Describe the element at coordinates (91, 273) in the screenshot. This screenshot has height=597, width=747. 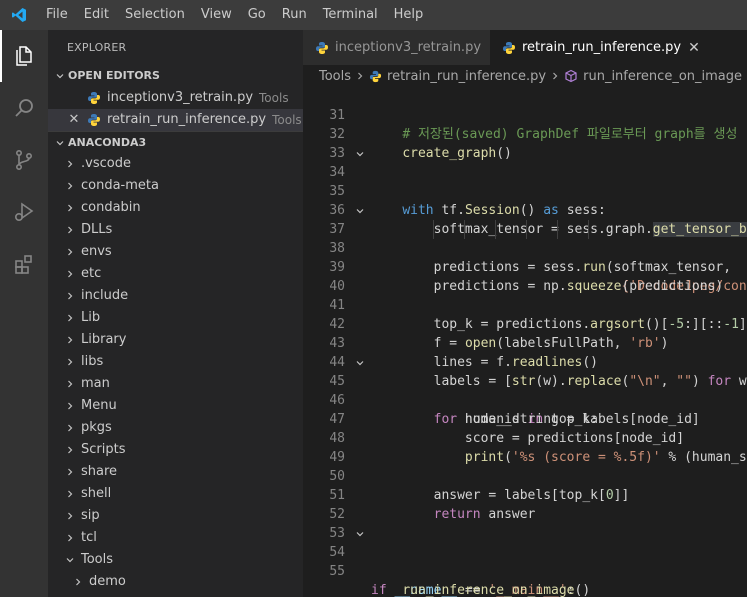
I see `tree-folder-label: etc` at that location.